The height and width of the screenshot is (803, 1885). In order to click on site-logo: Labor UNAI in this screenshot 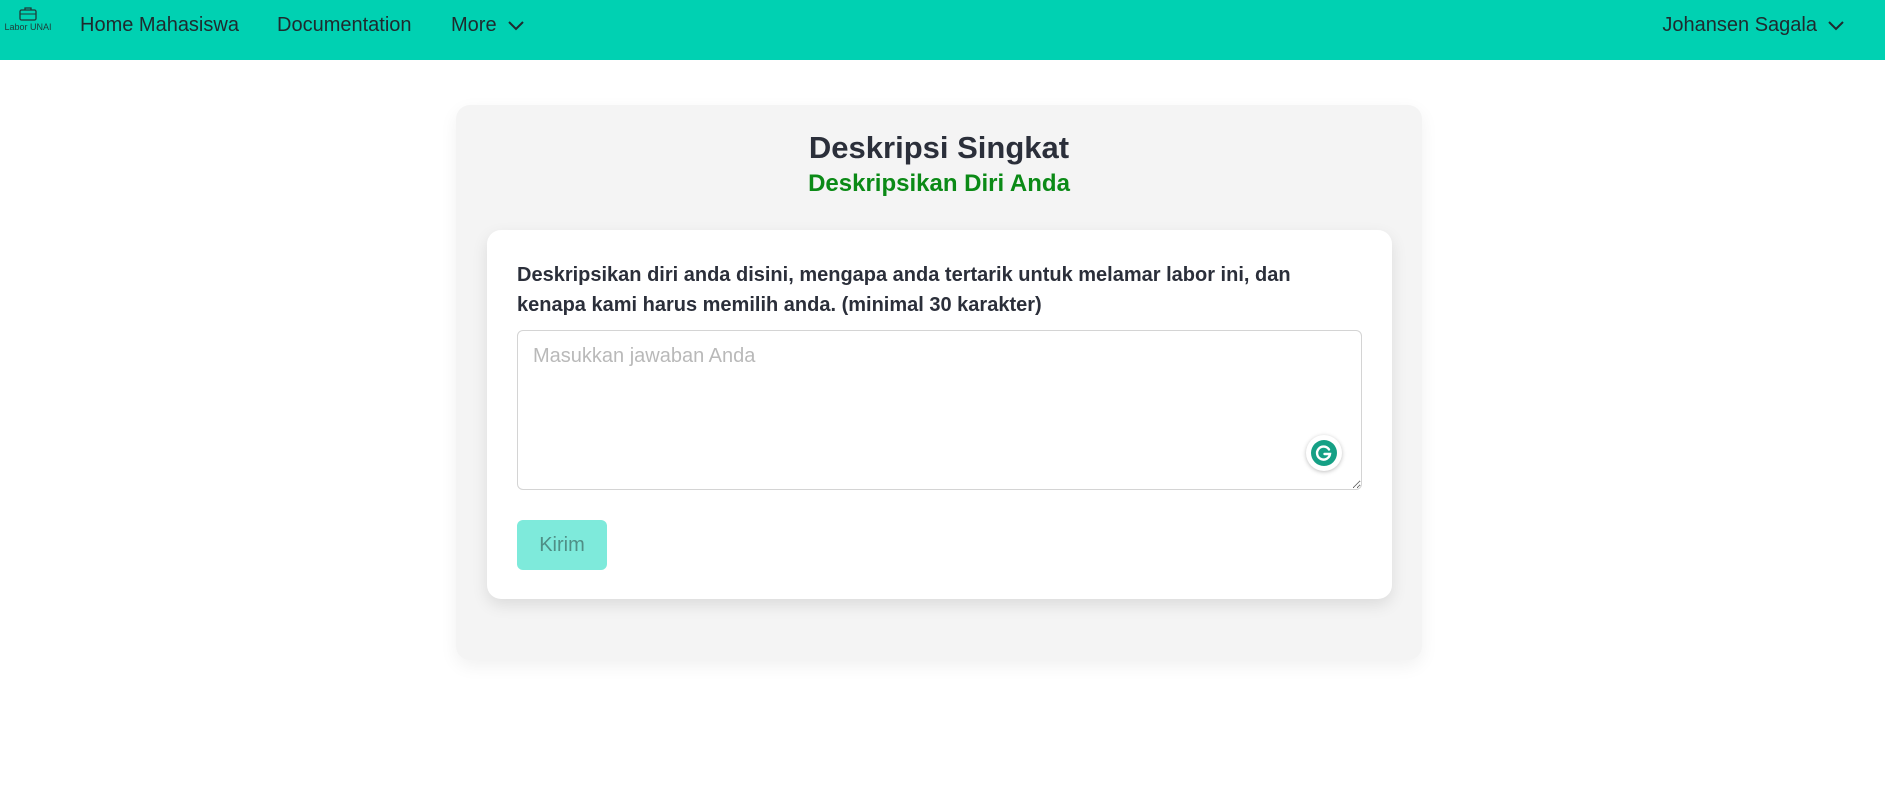, I will do `click(28, 21)`.